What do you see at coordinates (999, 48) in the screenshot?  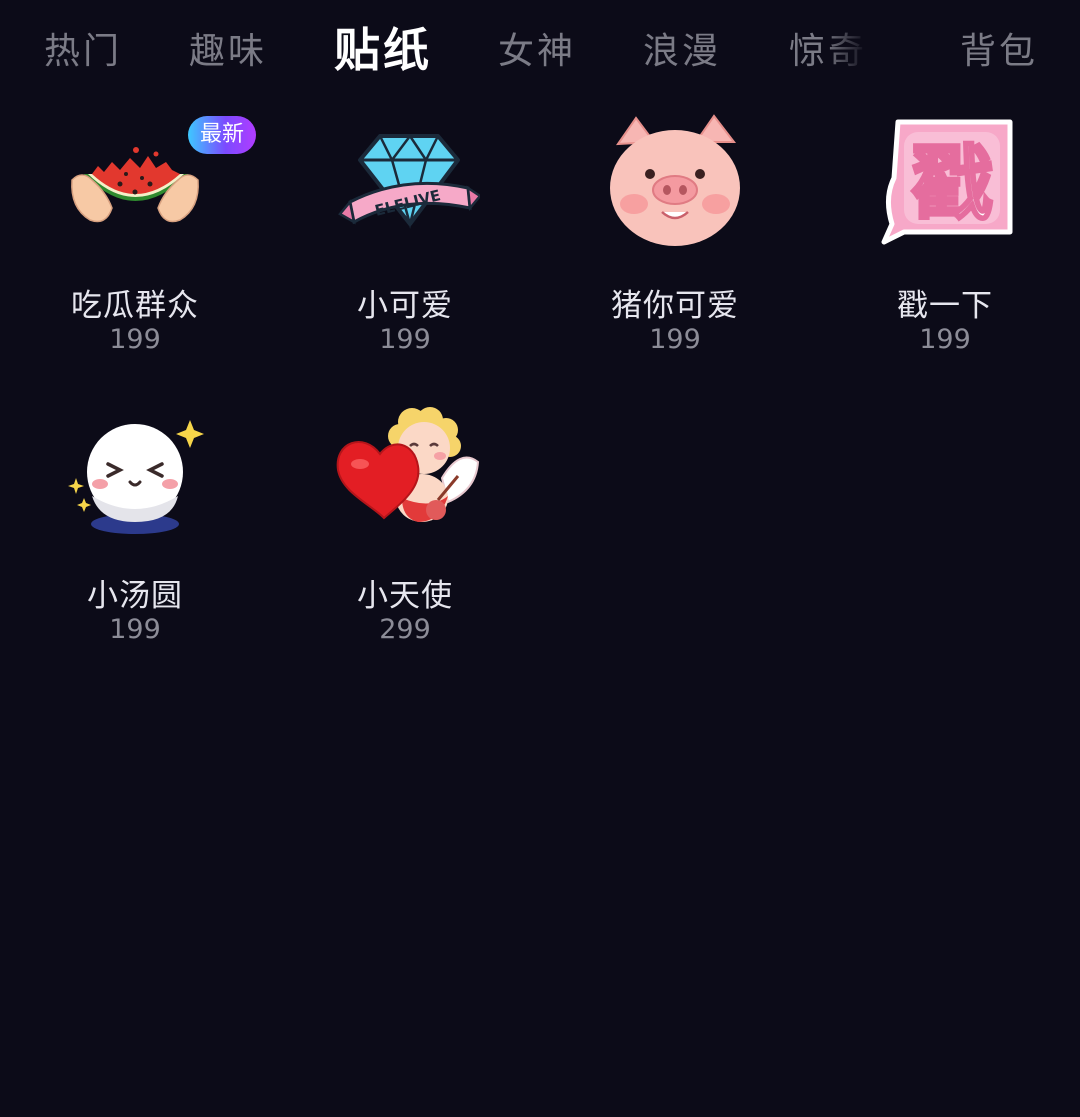 I see `tab-backpack: 背包` at bounding box center [999, 48].